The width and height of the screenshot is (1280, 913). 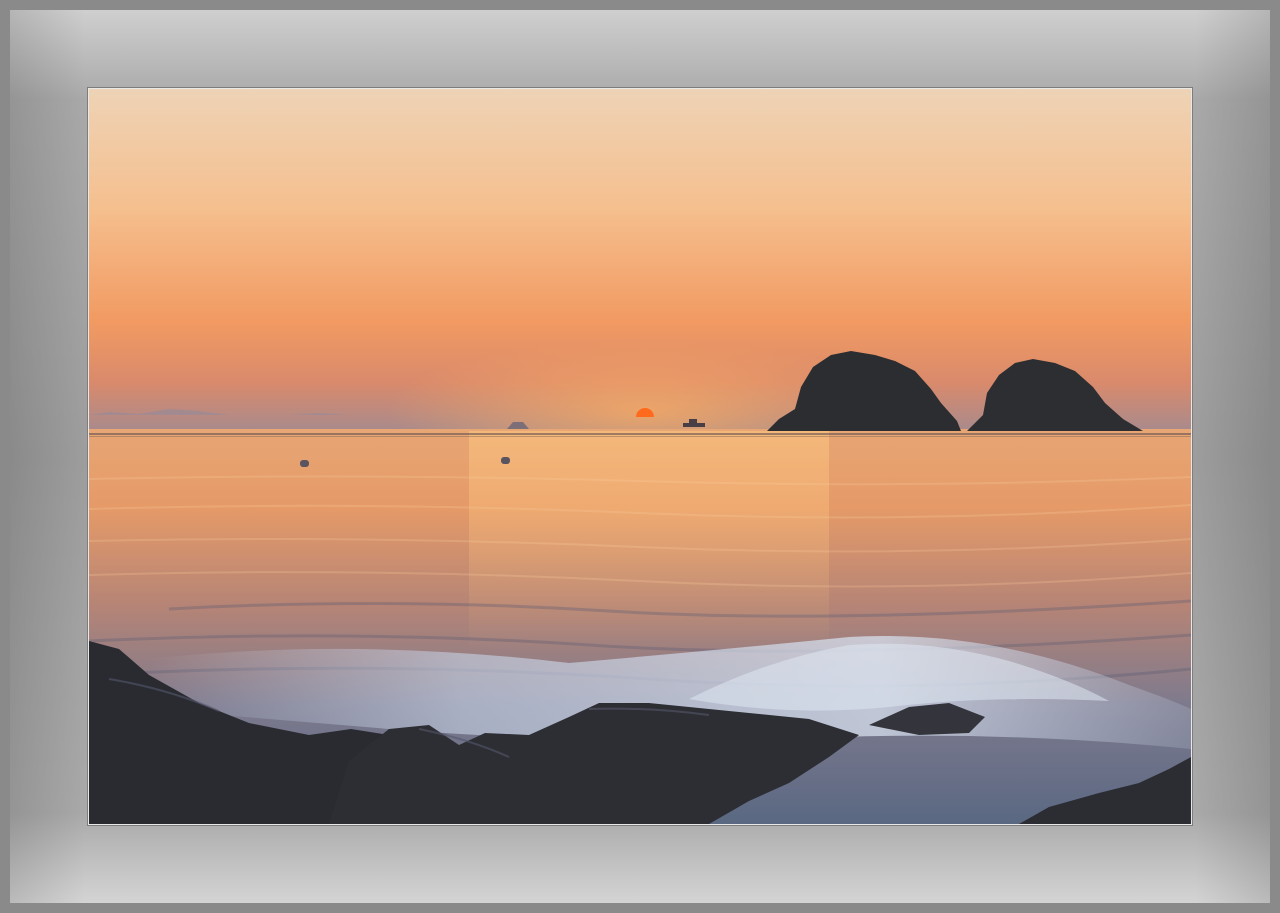 I want to click on boat, so click(x=694, y=425).